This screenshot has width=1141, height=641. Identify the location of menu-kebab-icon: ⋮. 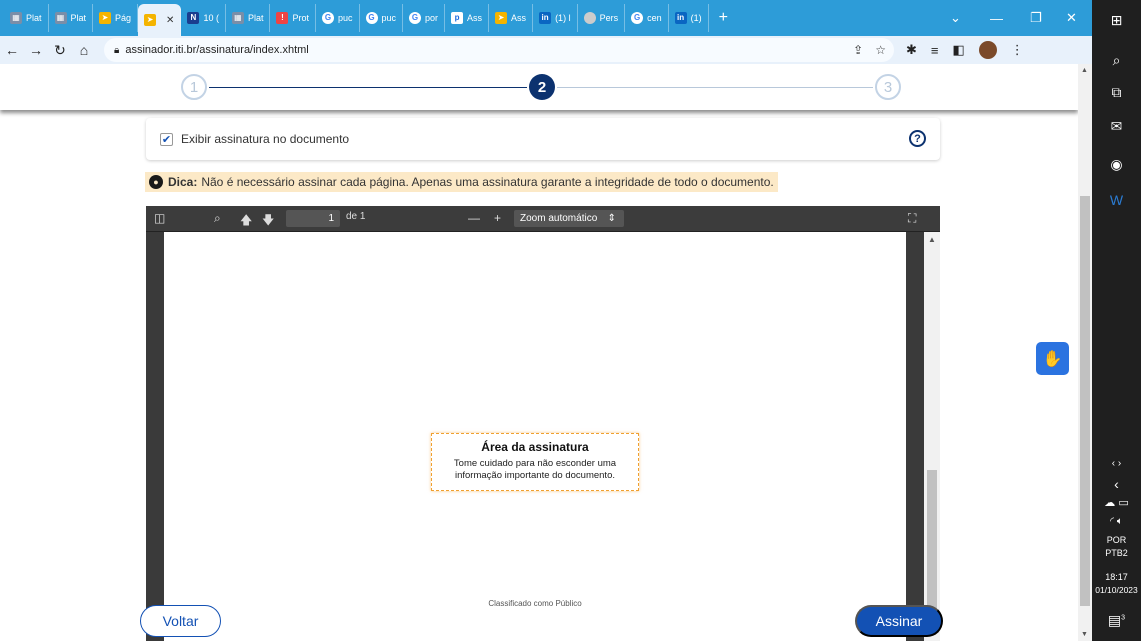
(1017, 50).